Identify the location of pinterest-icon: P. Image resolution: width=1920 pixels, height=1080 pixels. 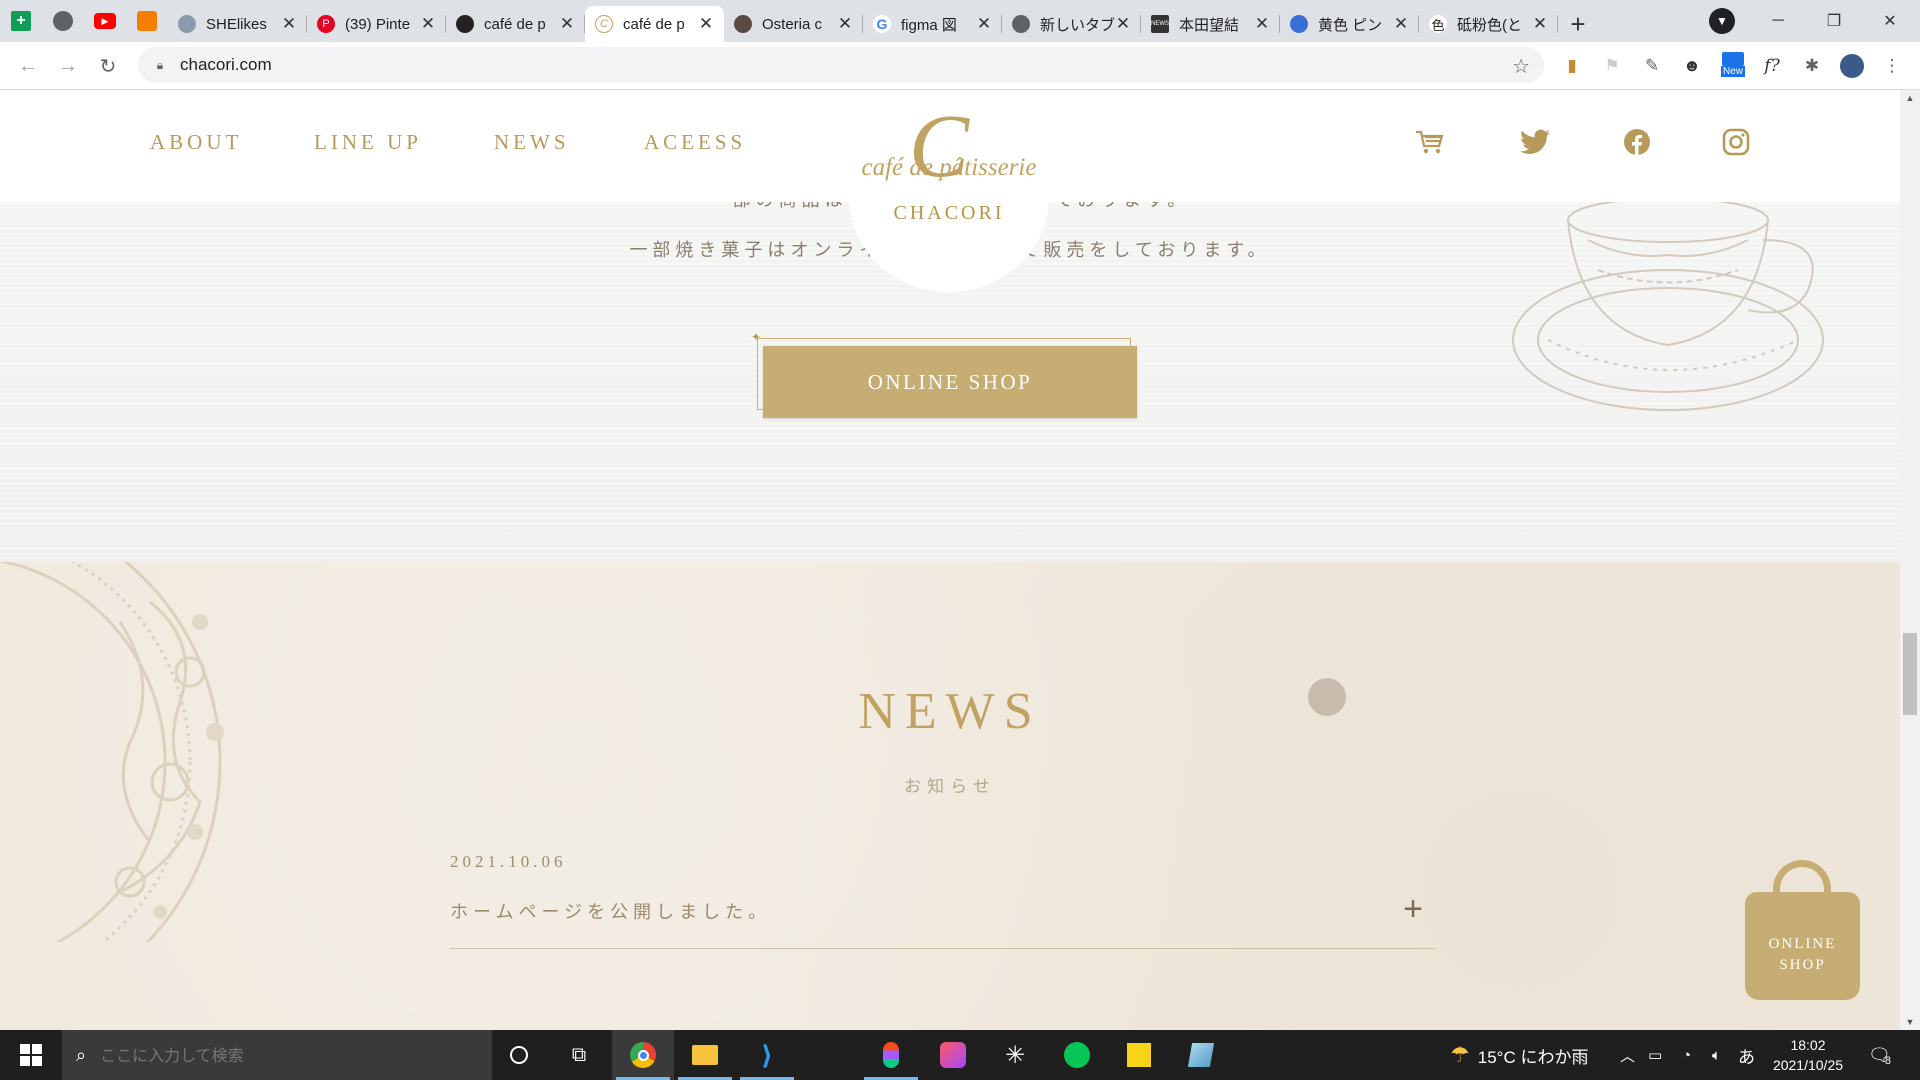
(326, 24).